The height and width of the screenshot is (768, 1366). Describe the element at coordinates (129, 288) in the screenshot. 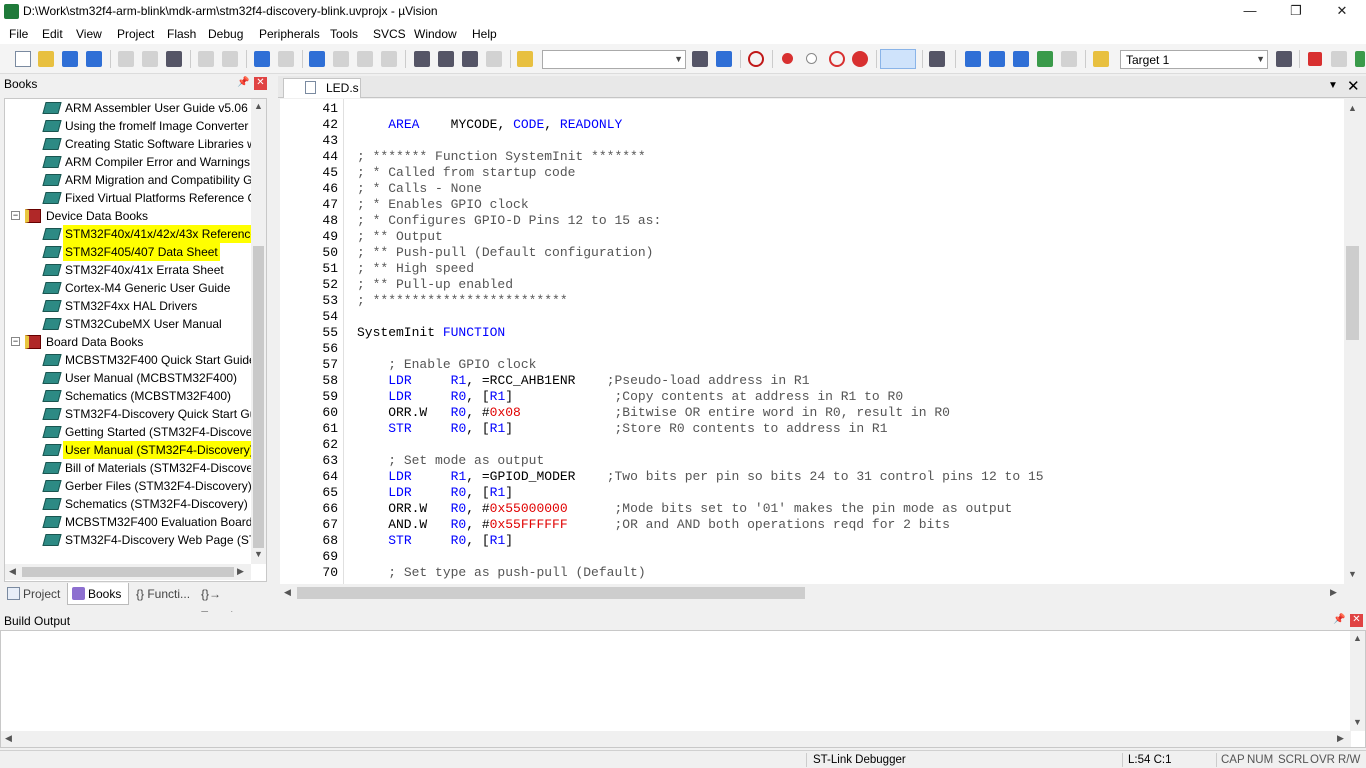

I see `tree-book-item: Cortex-M4 Generic User Guide` at that location.